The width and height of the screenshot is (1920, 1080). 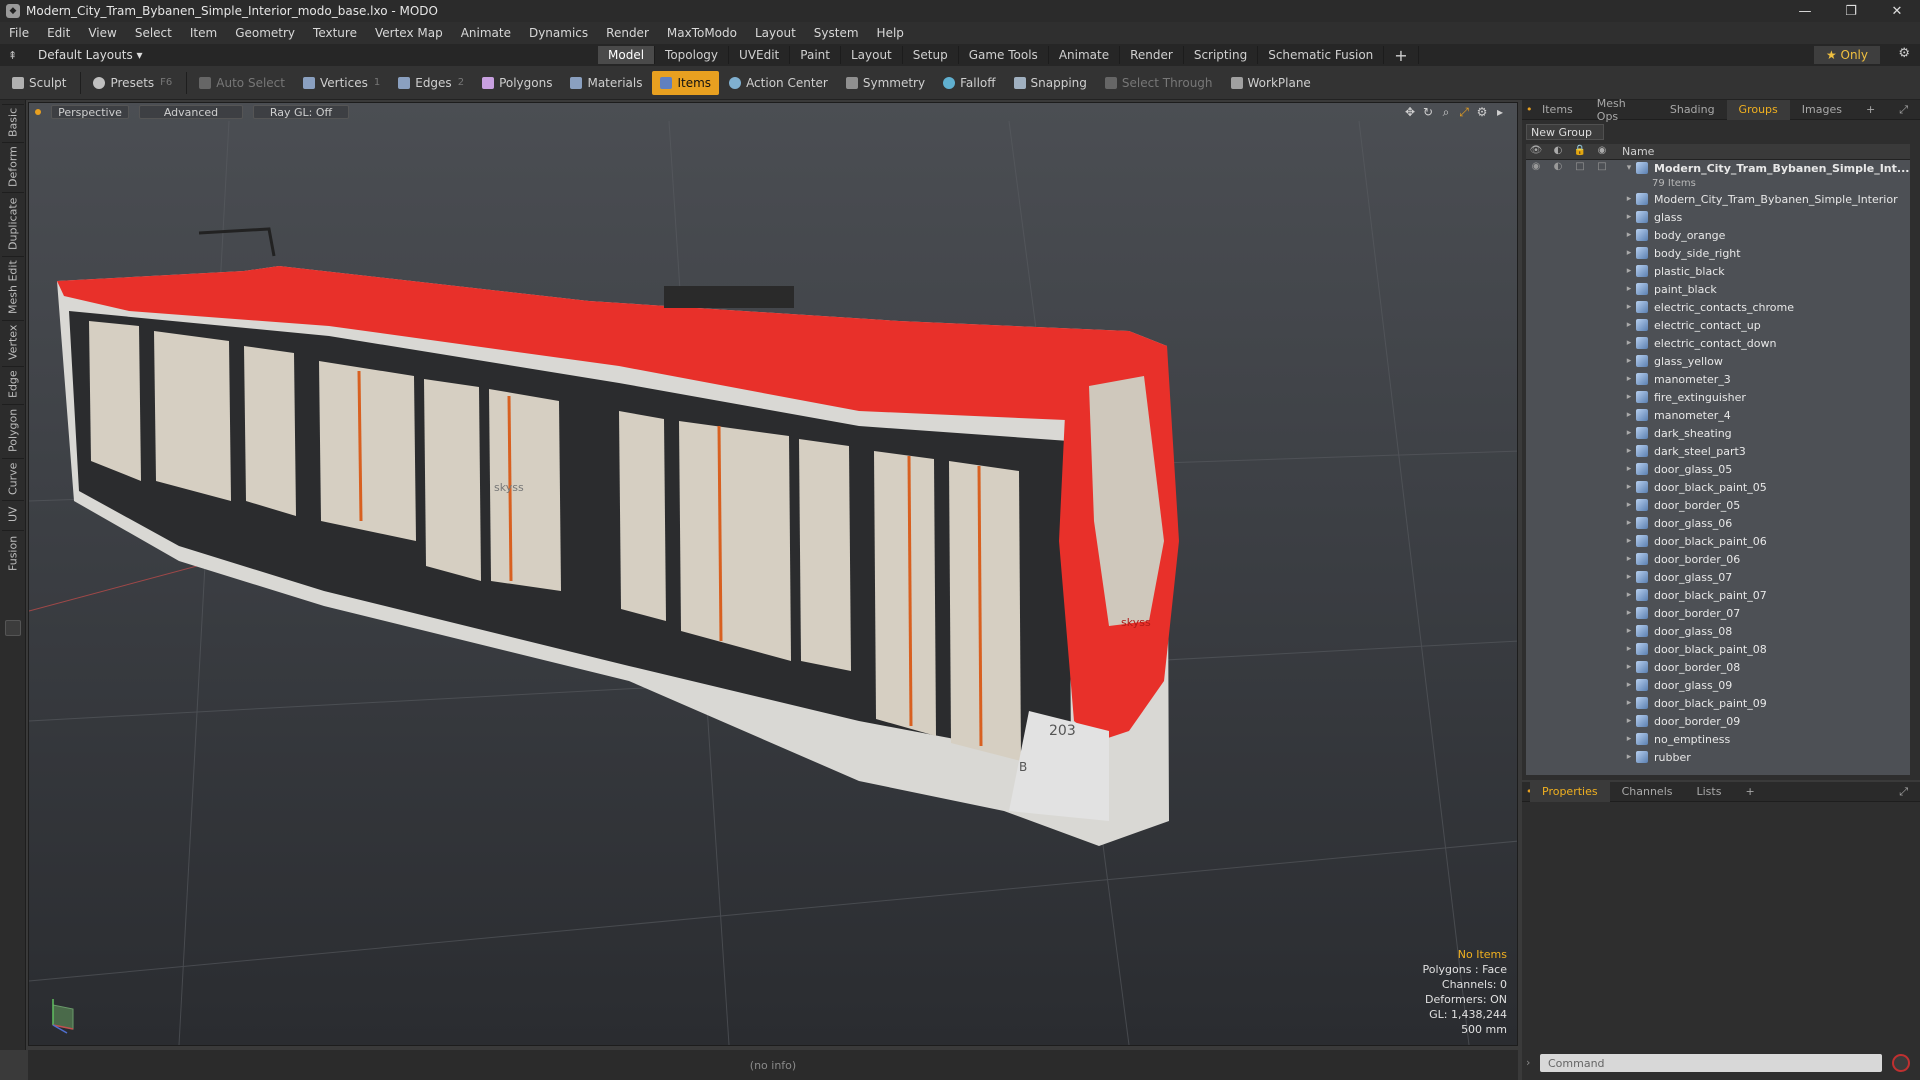 What do you see at coordinates (1464, 112) in the screenshot?
I see `fit-view-icon: ⤢` at bounding box center [1464, 112].